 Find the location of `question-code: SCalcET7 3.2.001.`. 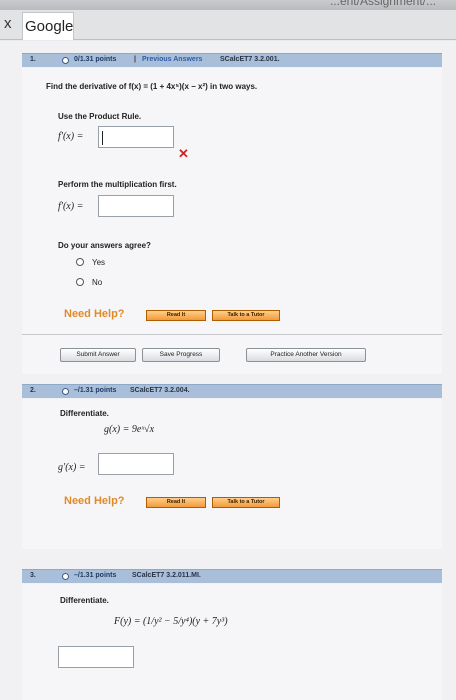

question-code: SCalcET7 3.2.001. is located at coordinates (250, 59).